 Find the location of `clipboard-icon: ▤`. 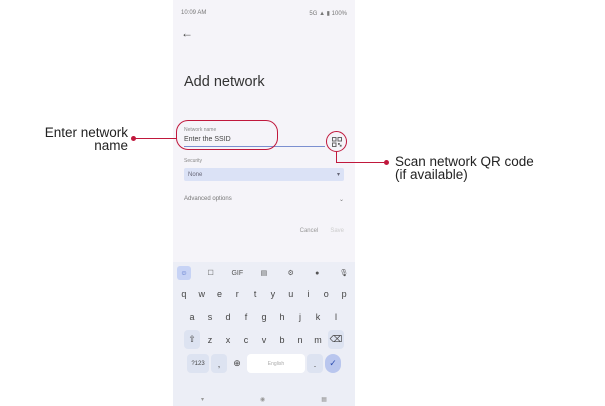

clipboard-icon: ▤ is located at coordinates (264, 273).